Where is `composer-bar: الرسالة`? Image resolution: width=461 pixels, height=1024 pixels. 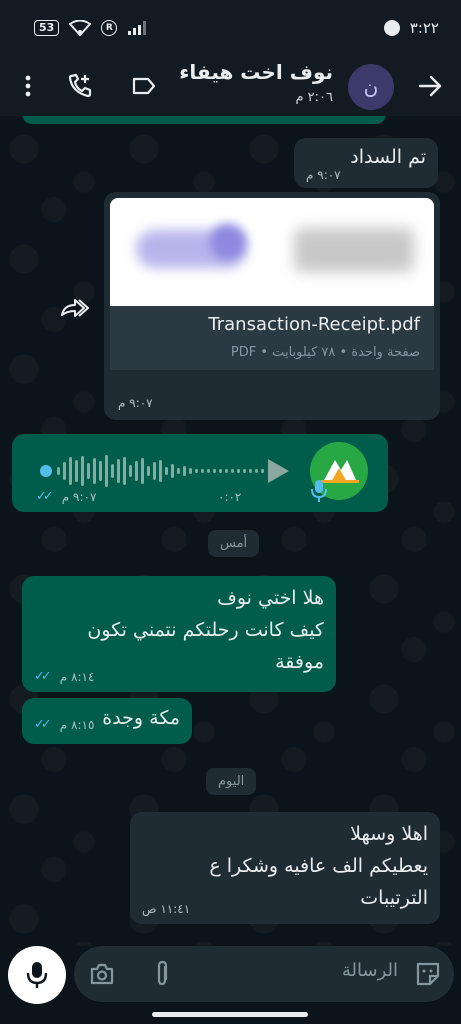 composer-bar: الرسالة is located at coordinates (230, 985).